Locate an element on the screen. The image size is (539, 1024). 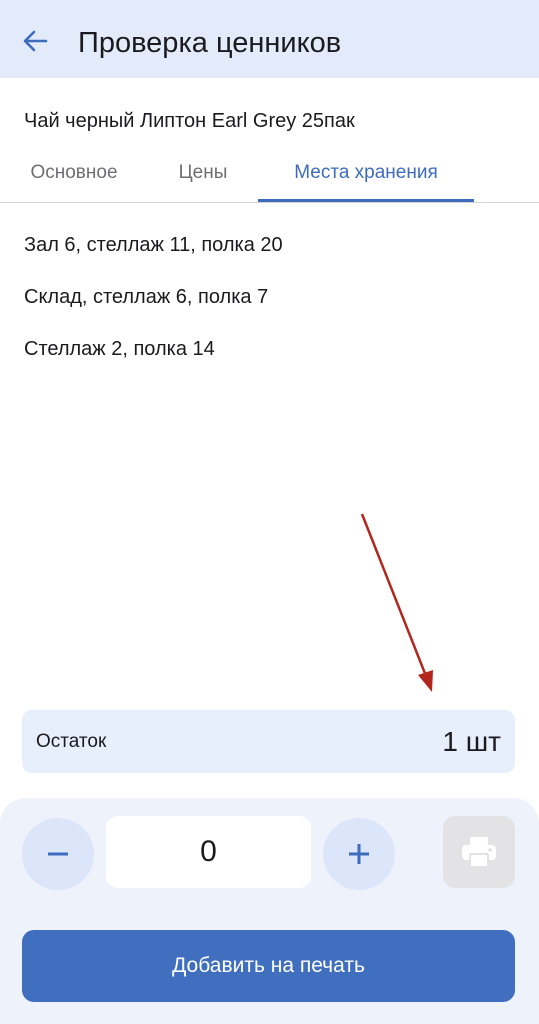
minus-icon is located at coordinates (58, 854).